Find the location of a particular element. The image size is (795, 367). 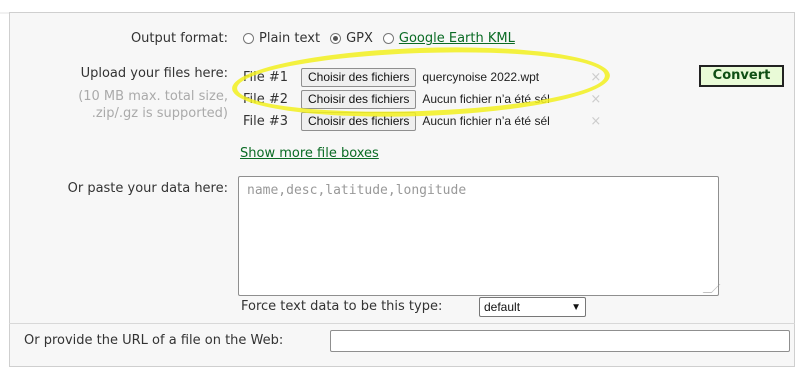

radio-button-checked is located at coordinates (336, 38).